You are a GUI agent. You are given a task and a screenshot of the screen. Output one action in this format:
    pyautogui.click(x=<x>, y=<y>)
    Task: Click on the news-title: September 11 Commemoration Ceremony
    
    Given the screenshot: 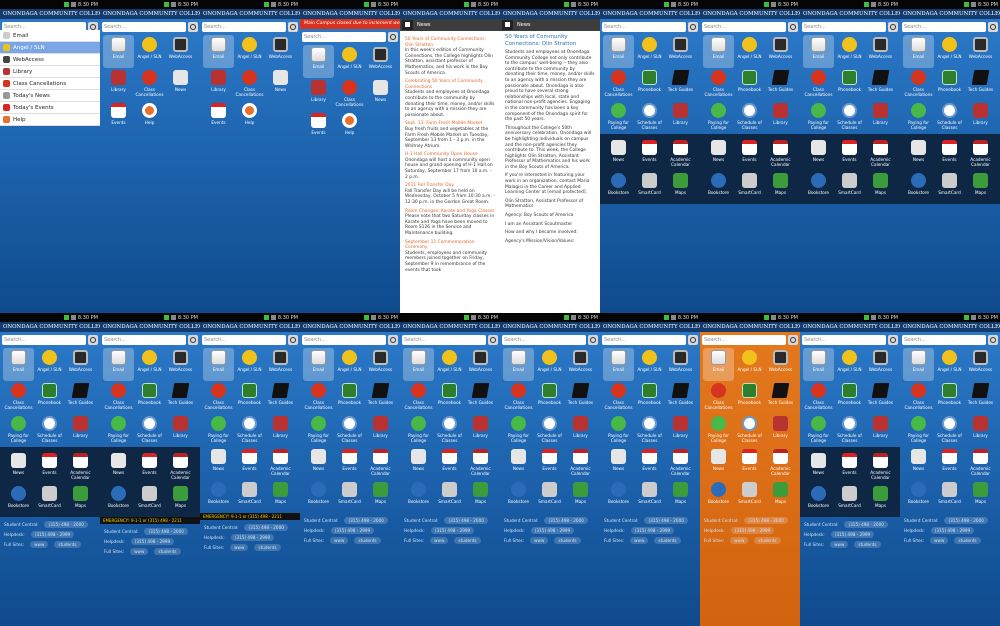 What is the action you would take?
    pyautogui.click(x=450, y=245)
    